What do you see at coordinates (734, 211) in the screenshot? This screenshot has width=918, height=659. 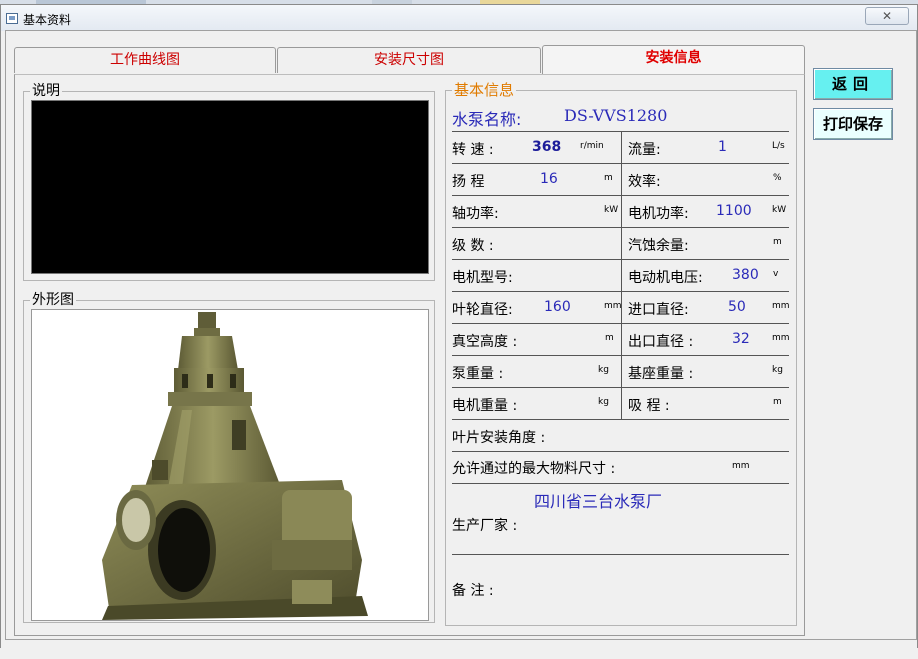 I see `motor-power-value: 1100` at bounding box center [734, 211].